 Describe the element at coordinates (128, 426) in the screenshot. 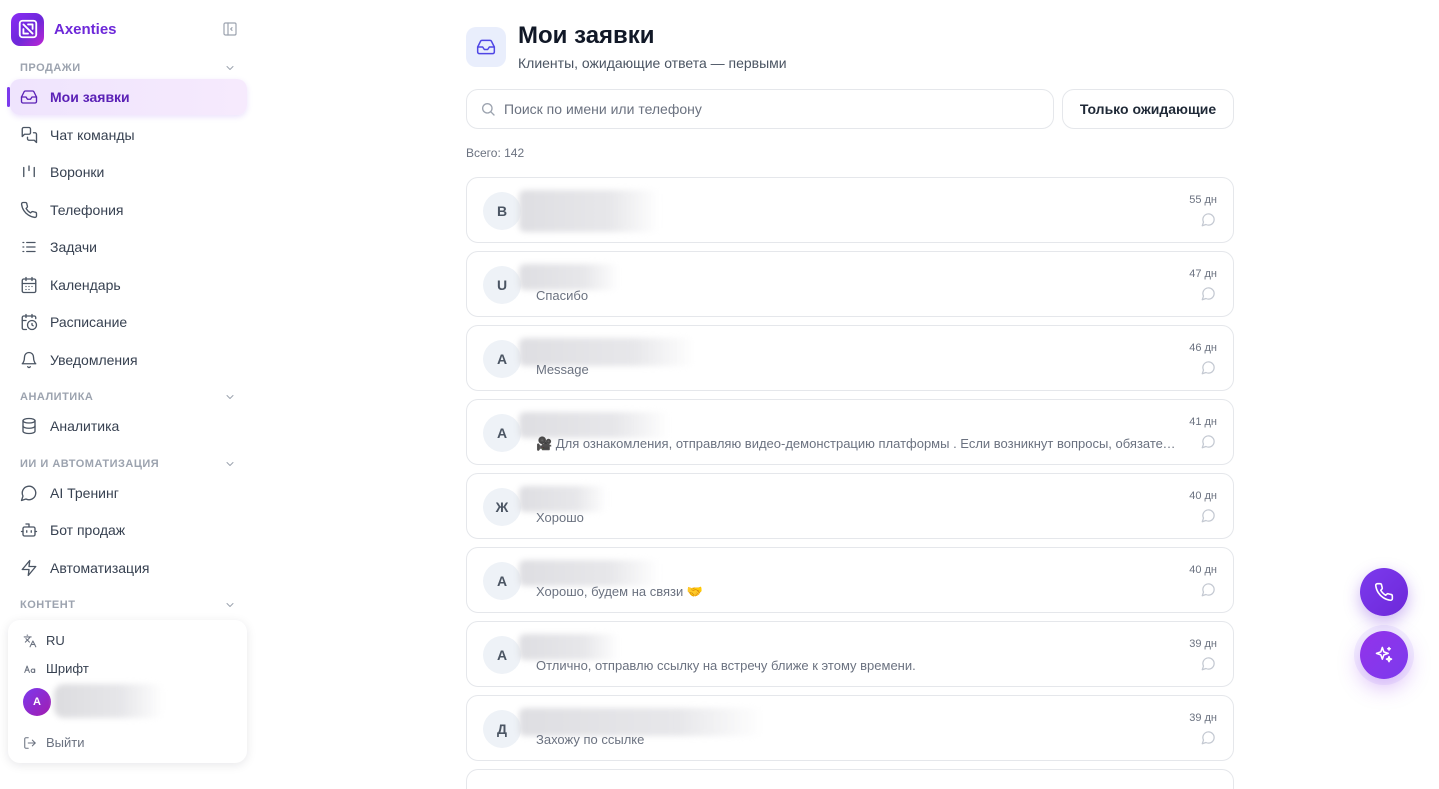

I see `sidebar-item-analytics: Аналитика` at that location.